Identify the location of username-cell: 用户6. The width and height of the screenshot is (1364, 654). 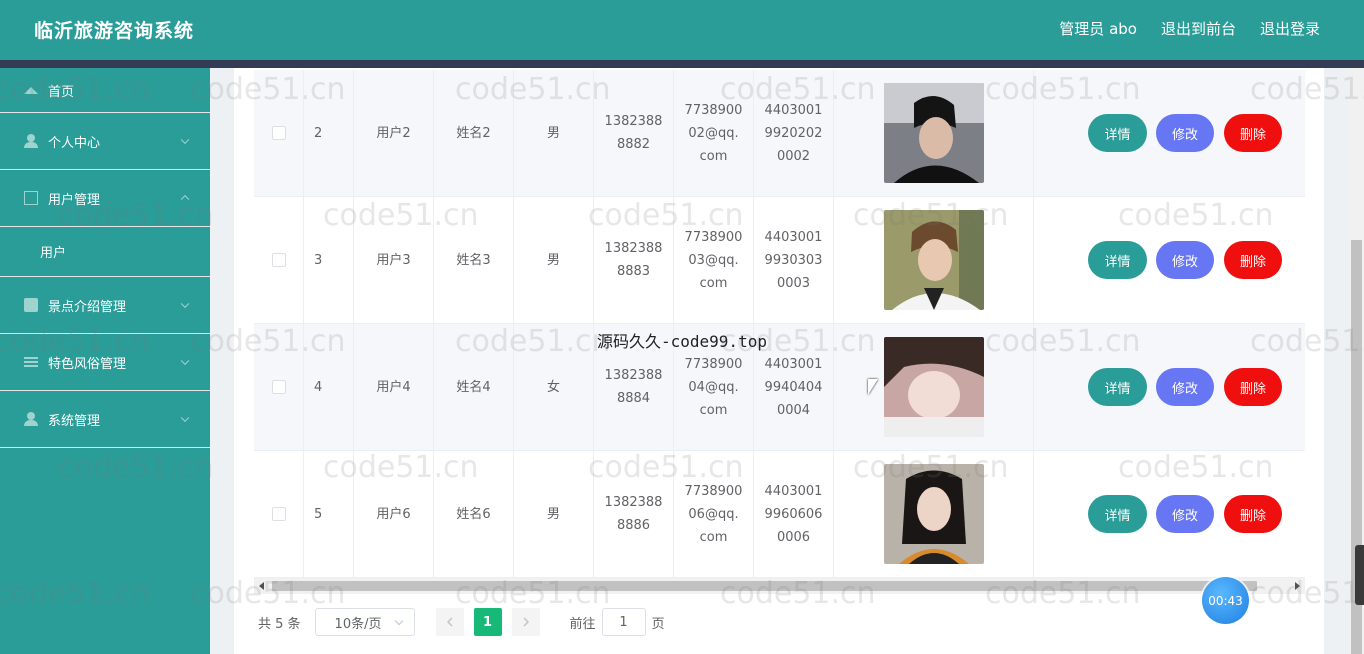
(394, 514).